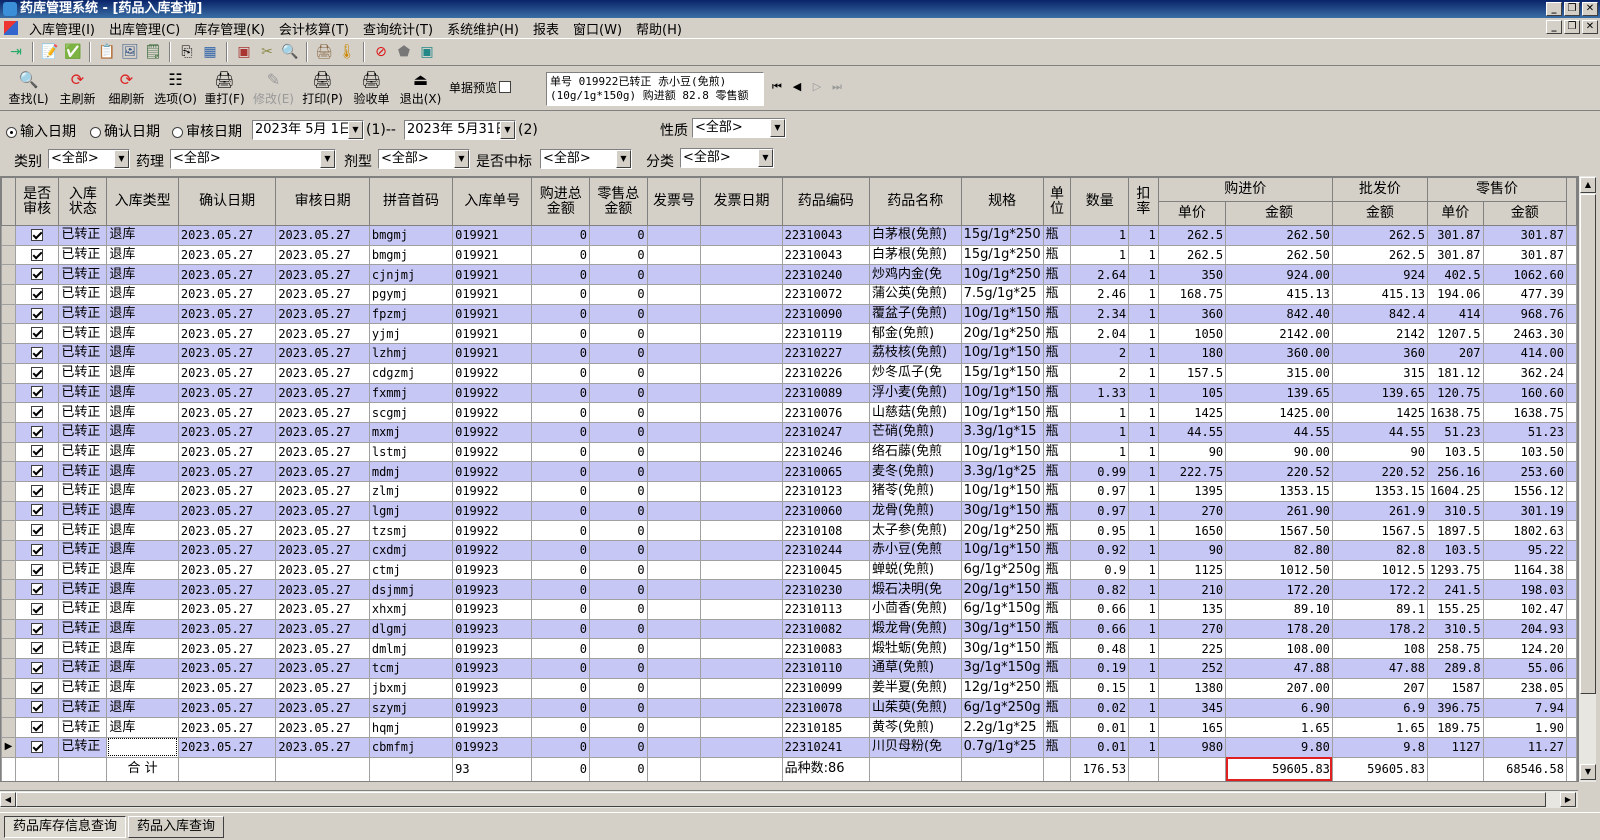 Image resolution: width=1600 pixels, height=840 pixels. I want to click on nature-select: <全部> ▼, so click(739, 128).